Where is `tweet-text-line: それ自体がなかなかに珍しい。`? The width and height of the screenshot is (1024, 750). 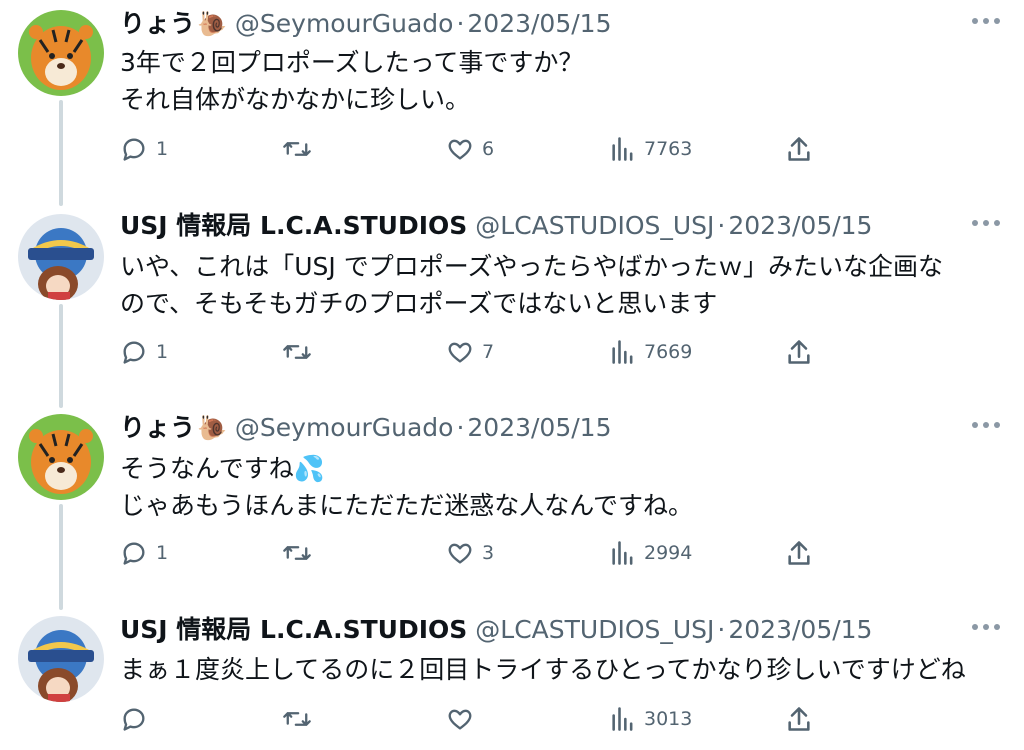
tweet-text-line: それ自体がなかなかに珍しい。 is located at coordinates (295, 99).